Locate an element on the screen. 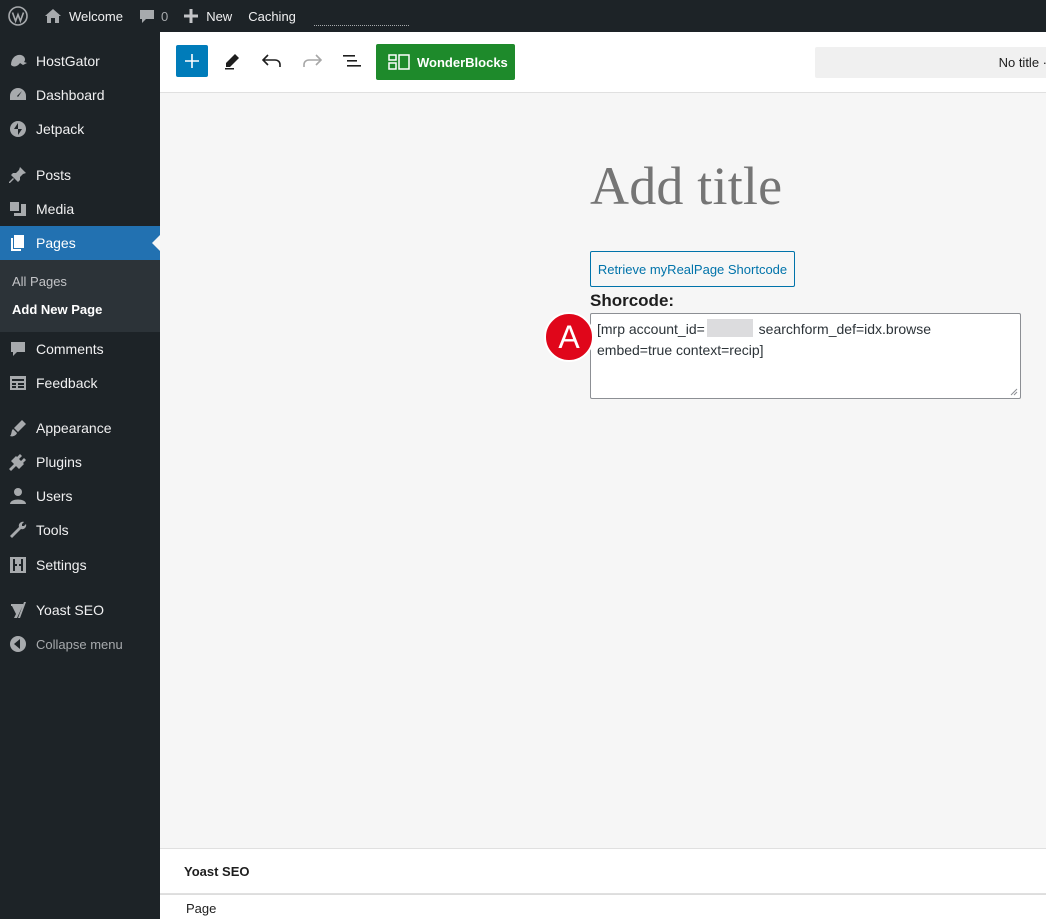 The height and width of the screenshot is (919, 1046). jetpack-icon is located at coordinates (18, 129).